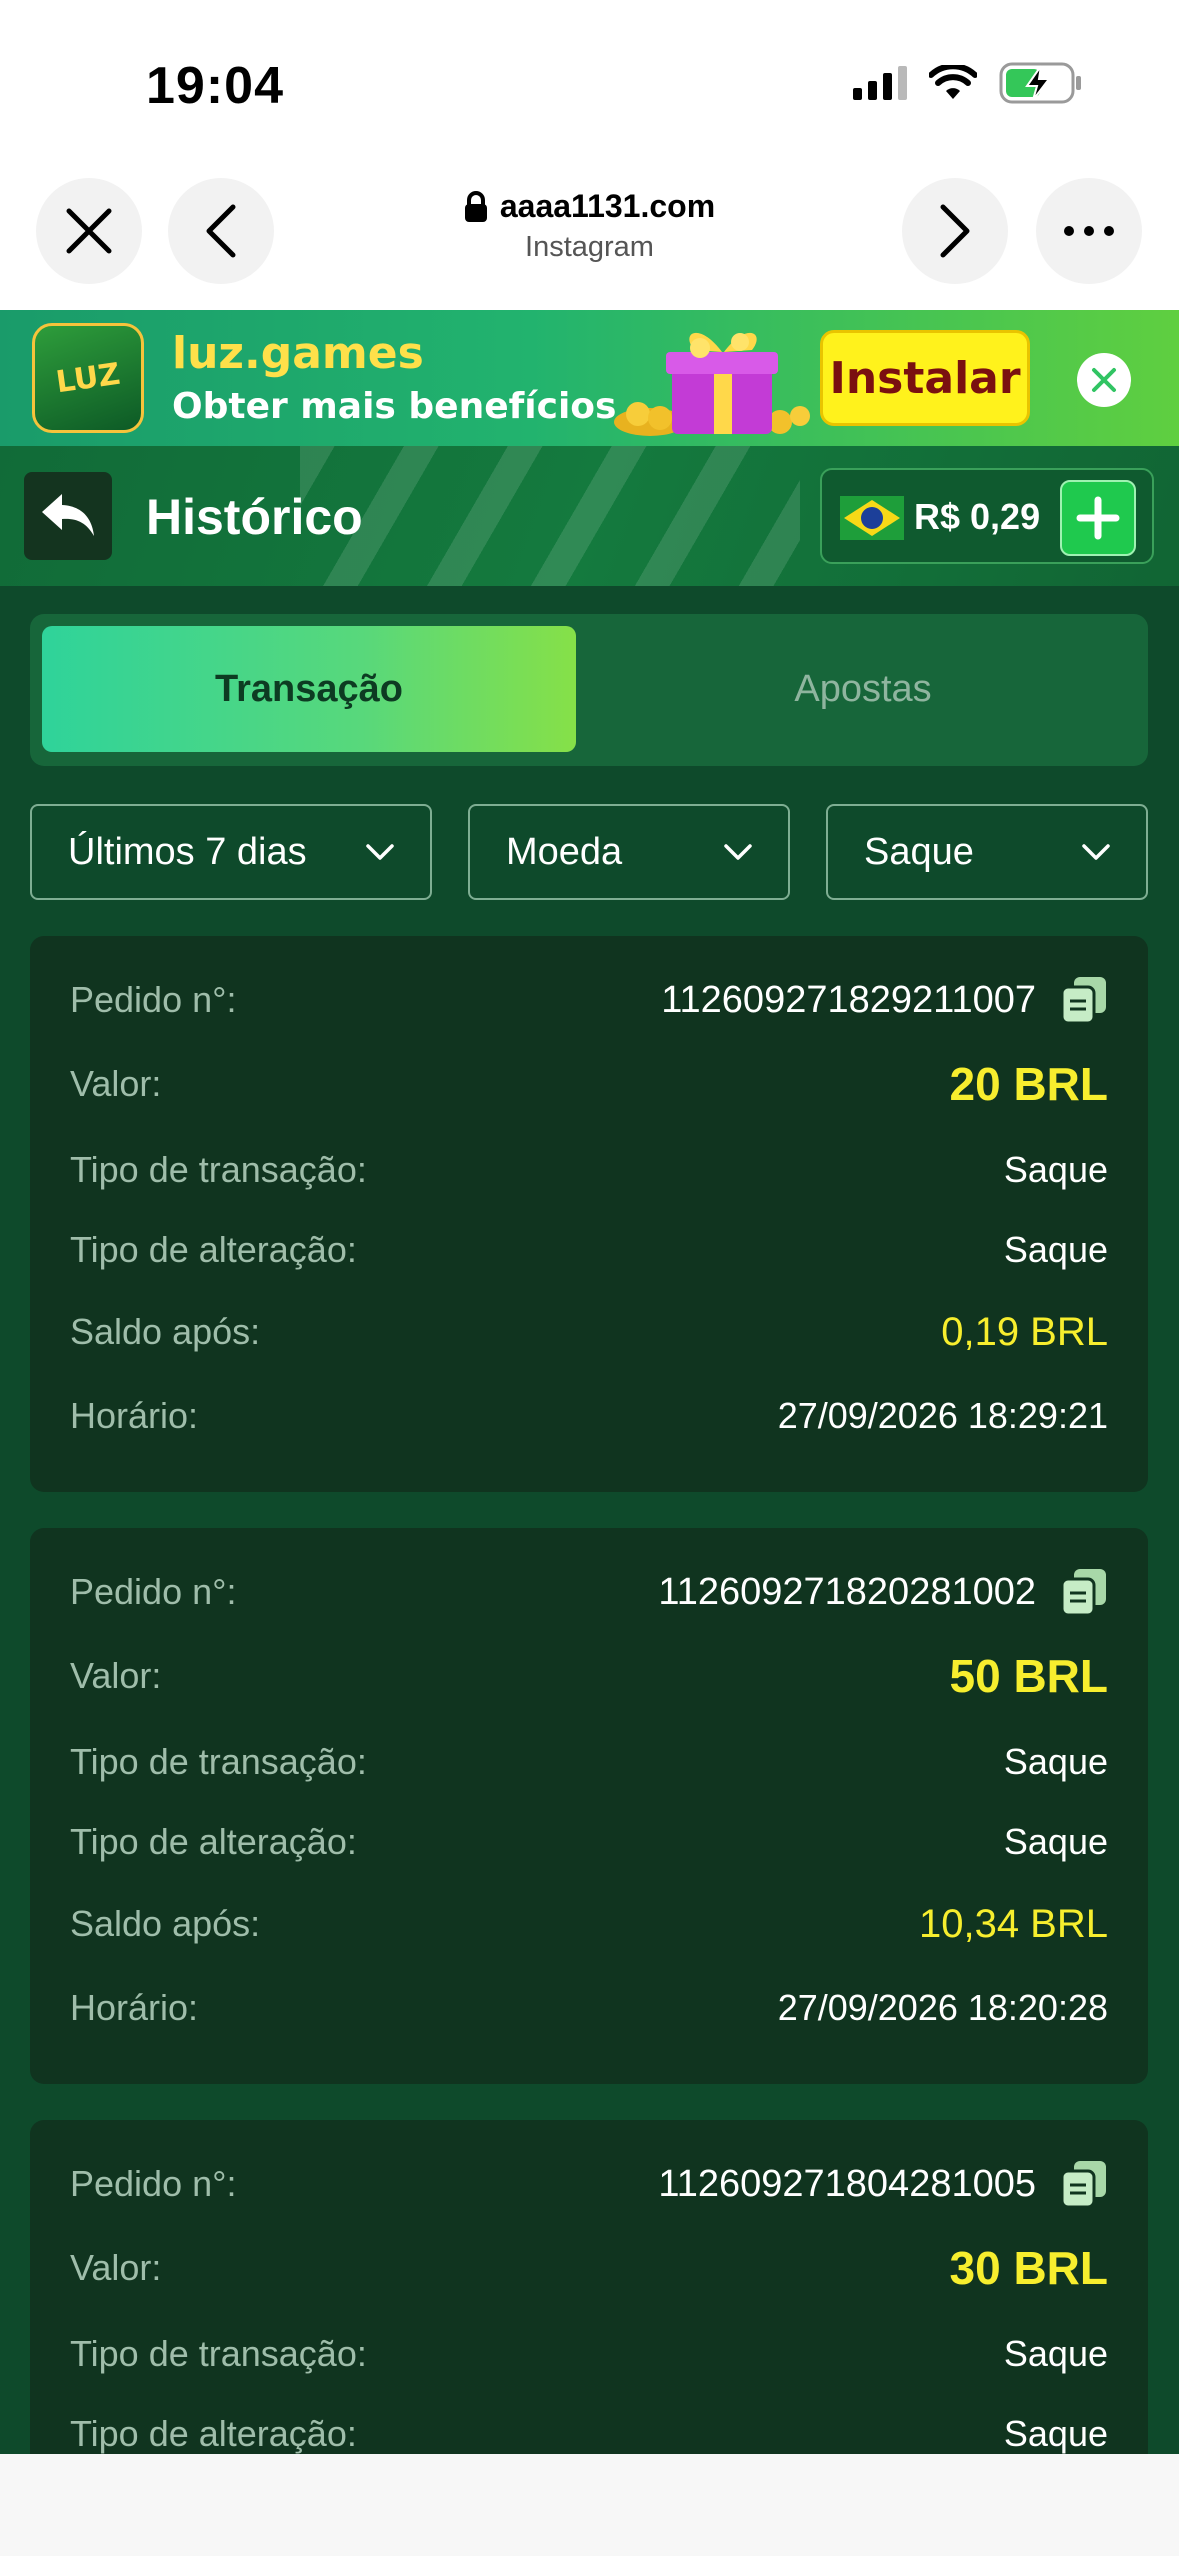 Image resolution: width=1179 pixels, height=2556 pixels. Describe the element at coordinates (589, 690) in the screenshot. I see `history-tabs: Transação Apostas` at that location.